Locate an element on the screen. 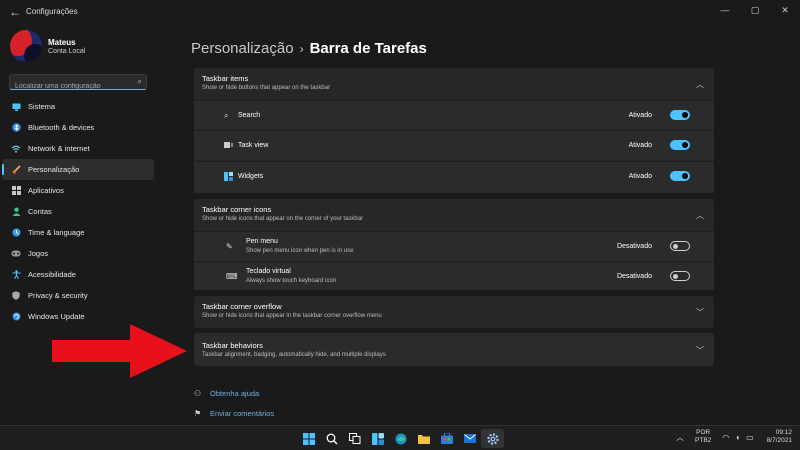 This screenshot has height=450, width=800. search-box: ⌕ is located at coordinates (78, 84).